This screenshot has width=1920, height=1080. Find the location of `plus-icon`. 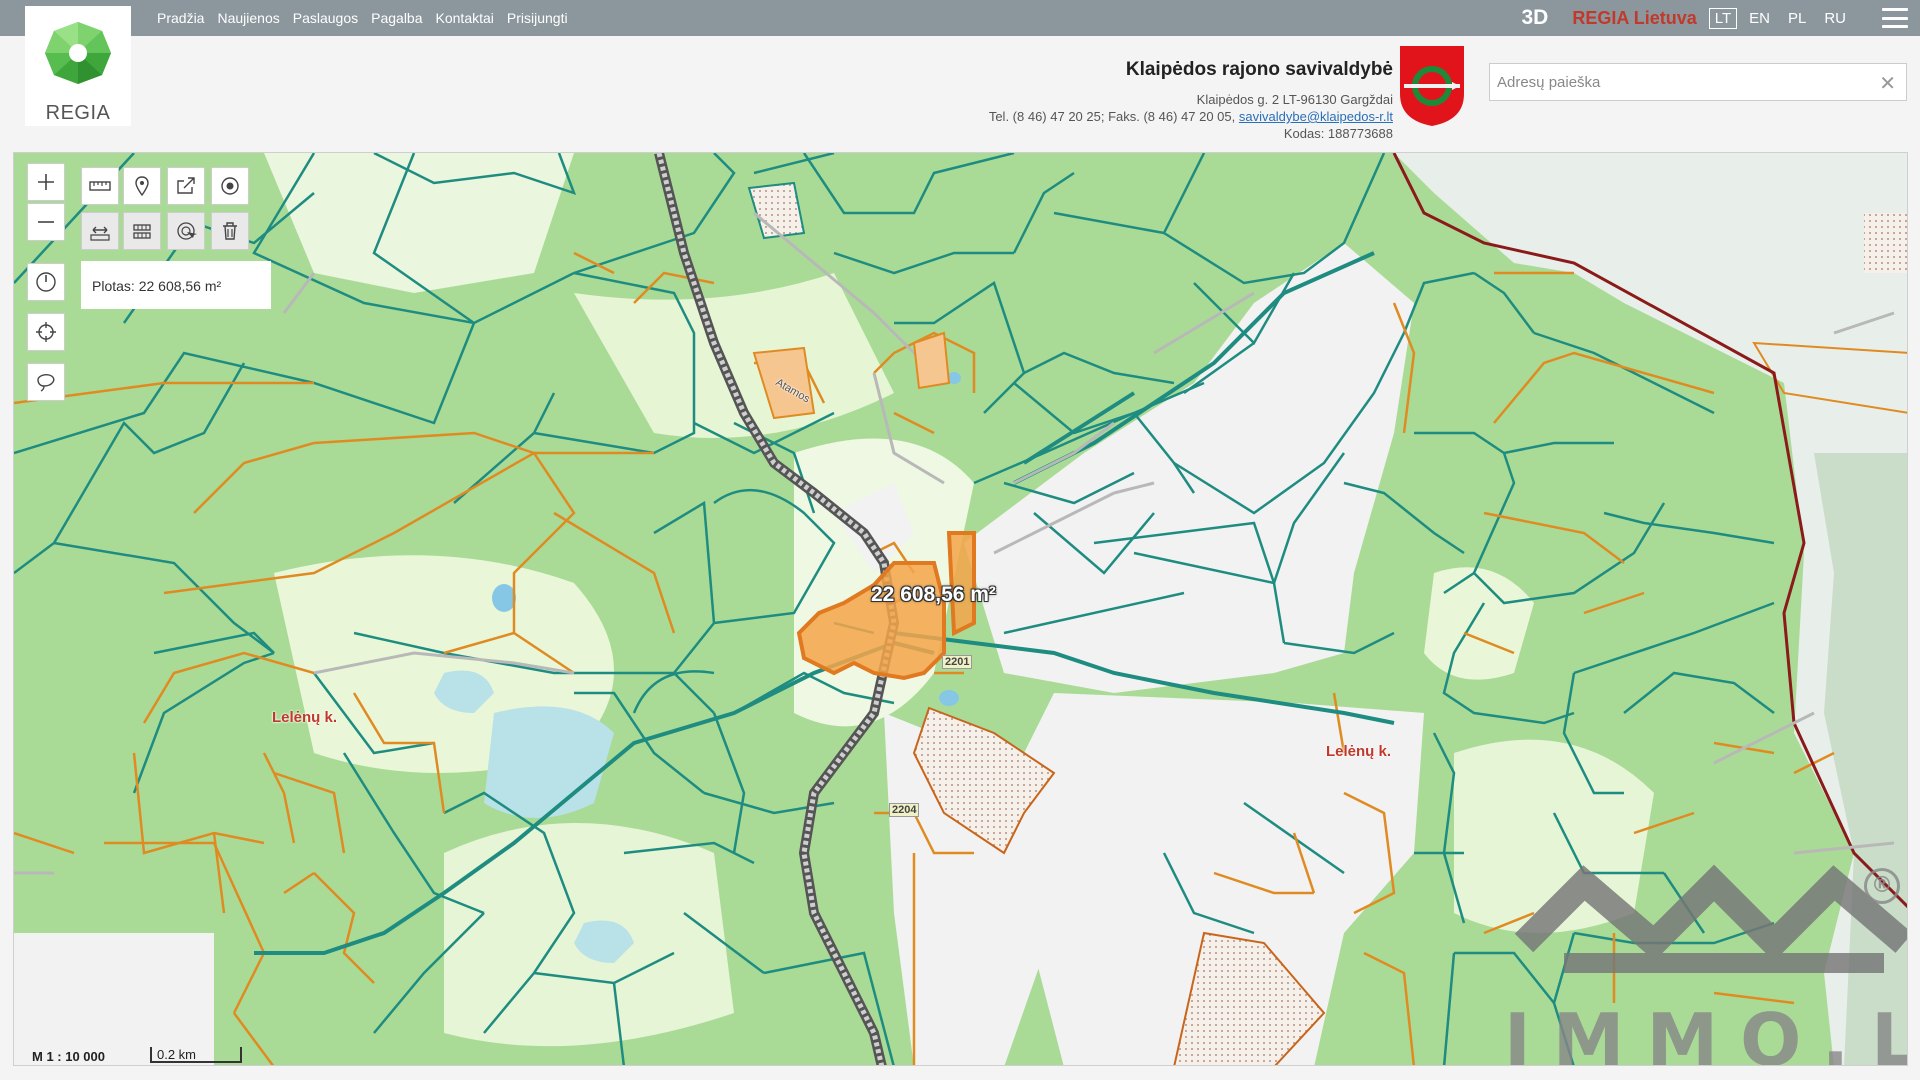

plus-icon is located at coordinates (46, 182).